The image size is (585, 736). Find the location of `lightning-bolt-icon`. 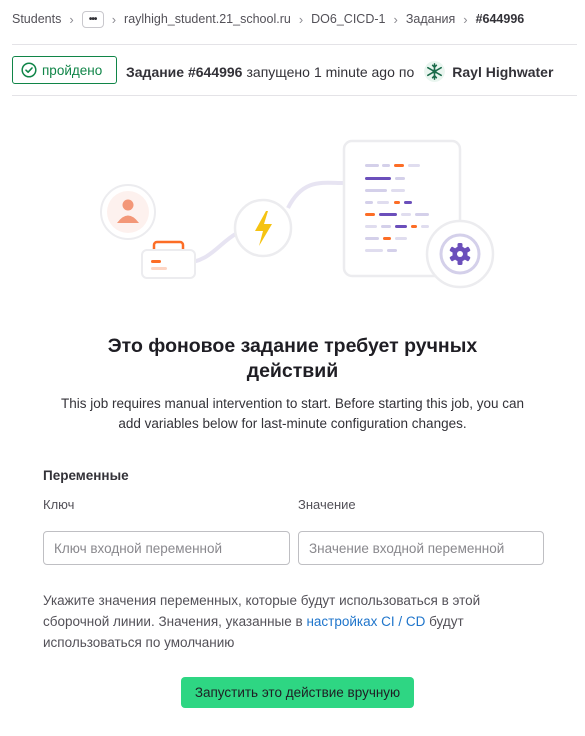

lightning-bolt-icon is located at coordinates (263, 228).